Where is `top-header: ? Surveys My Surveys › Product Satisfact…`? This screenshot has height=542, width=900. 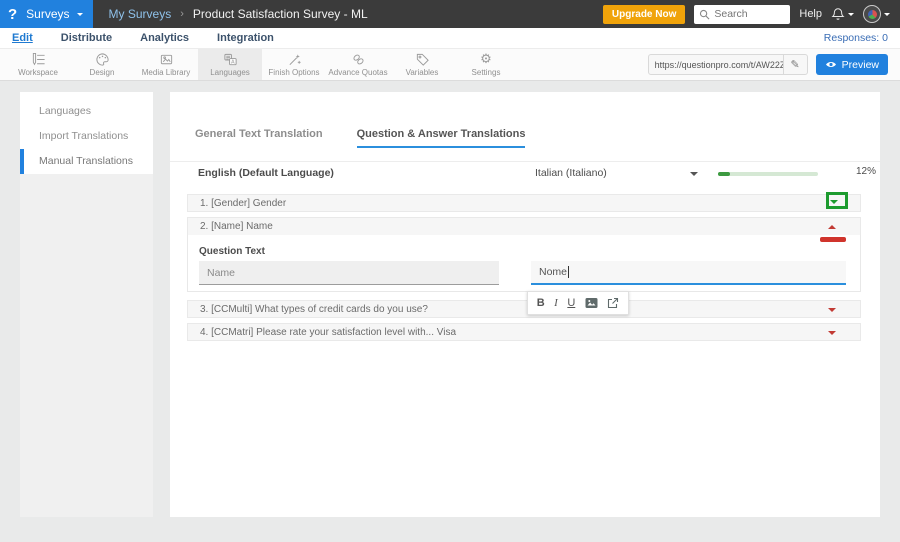
top-header: ? Surveys My Surveys › Product Satisfact… is located at coordinates (450, 14).